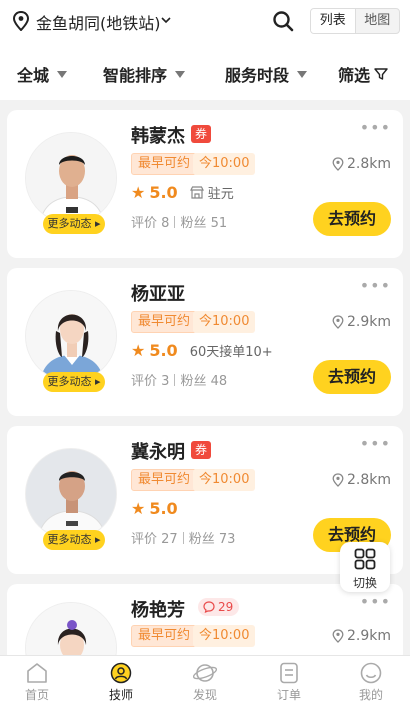  I want to click on nav-orders: 订单, so click(289, 682).